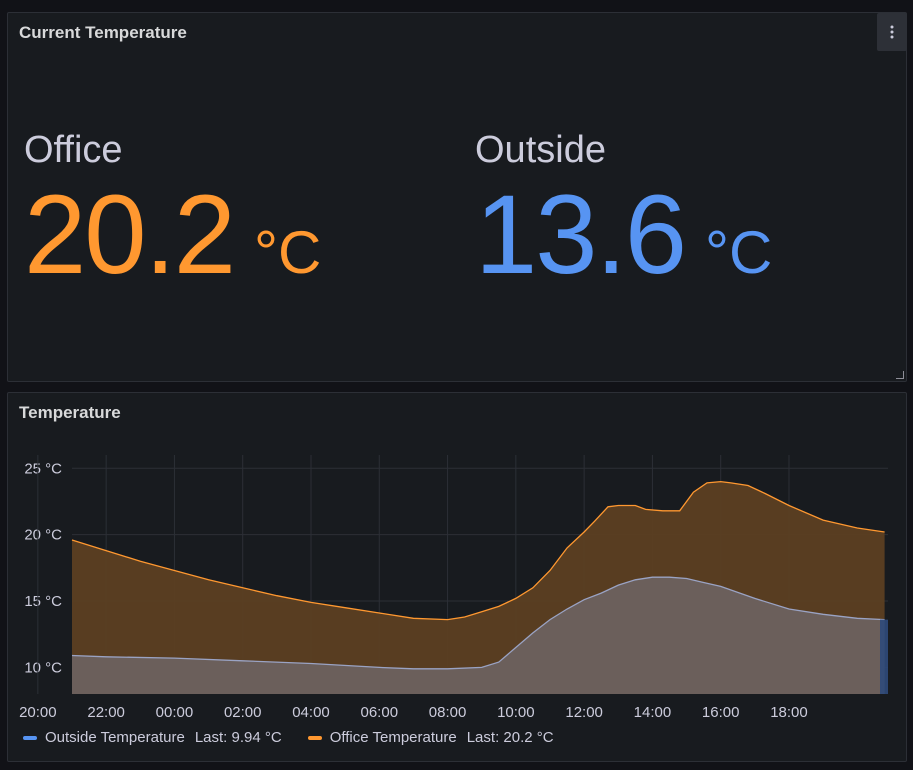  Describe the element at coordinates (115, 737) in the screenshot. I see `legend-label: Outside Temperature` at that location.